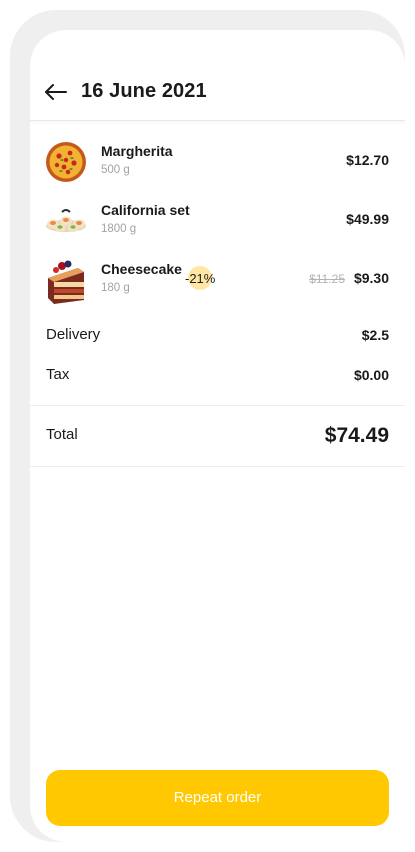 The width and height of the screenshot is (415, 852). What do you see at coordinates (217, 163) in the screenshot?
I see `list-item: Margherita 500 g $12.70` at bounding box center [217, 163].